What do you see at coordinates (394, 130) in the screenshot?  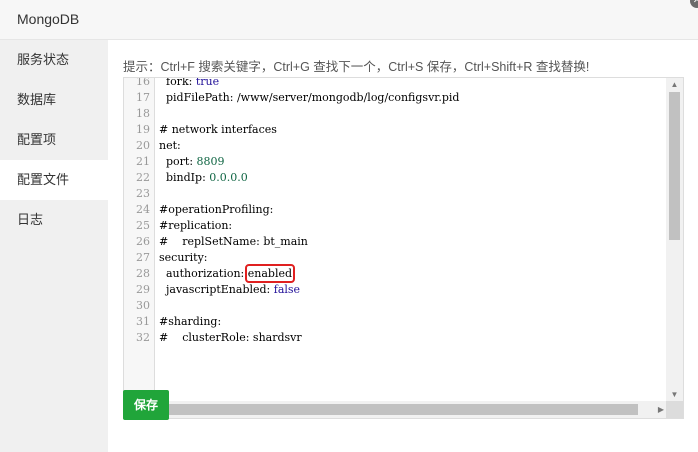 I see `code-line: 19 # network interfaces` at bounding box center [394, 130].